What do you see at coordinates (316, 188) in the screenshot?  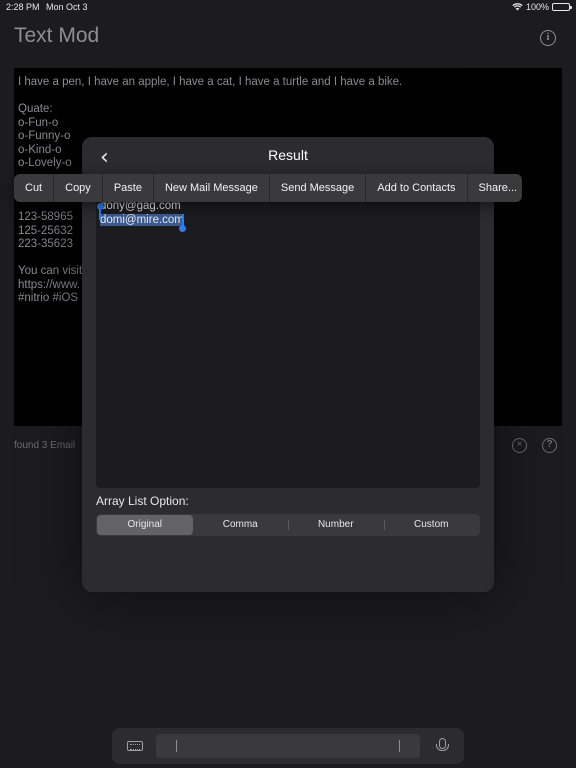 I see `menu-send-message: Send Message` at bounding box center [316, 188].